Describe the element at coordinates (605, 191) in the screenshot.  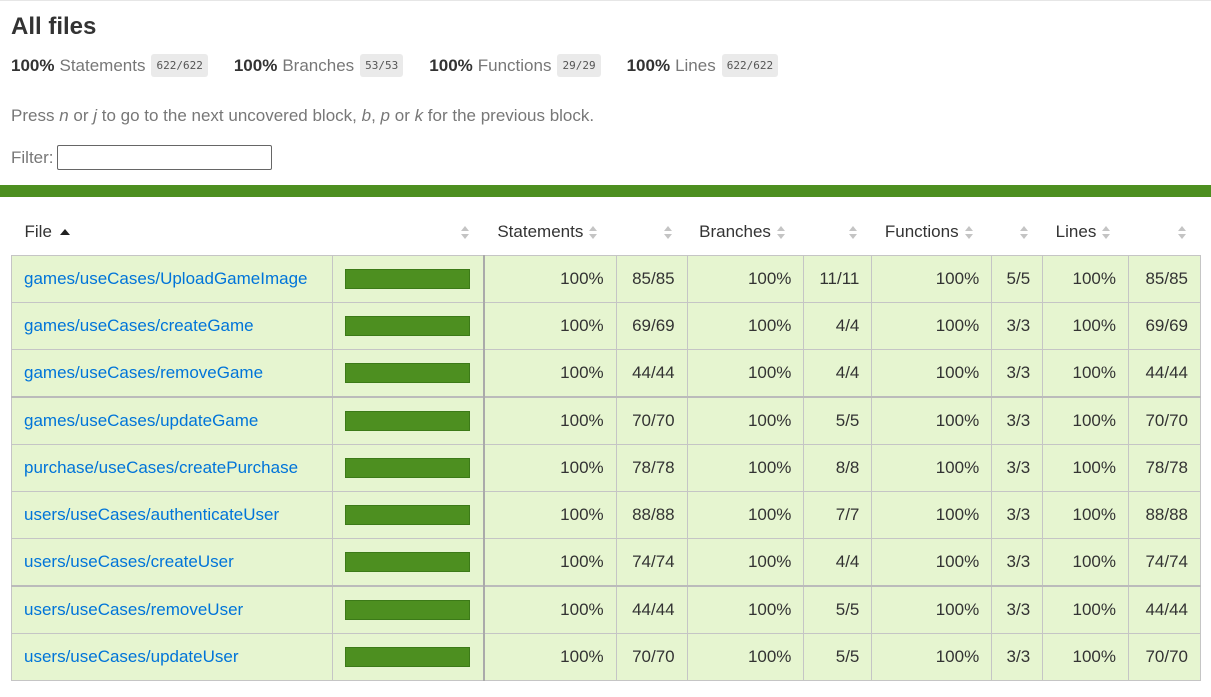
I see `status-bar` at that location.